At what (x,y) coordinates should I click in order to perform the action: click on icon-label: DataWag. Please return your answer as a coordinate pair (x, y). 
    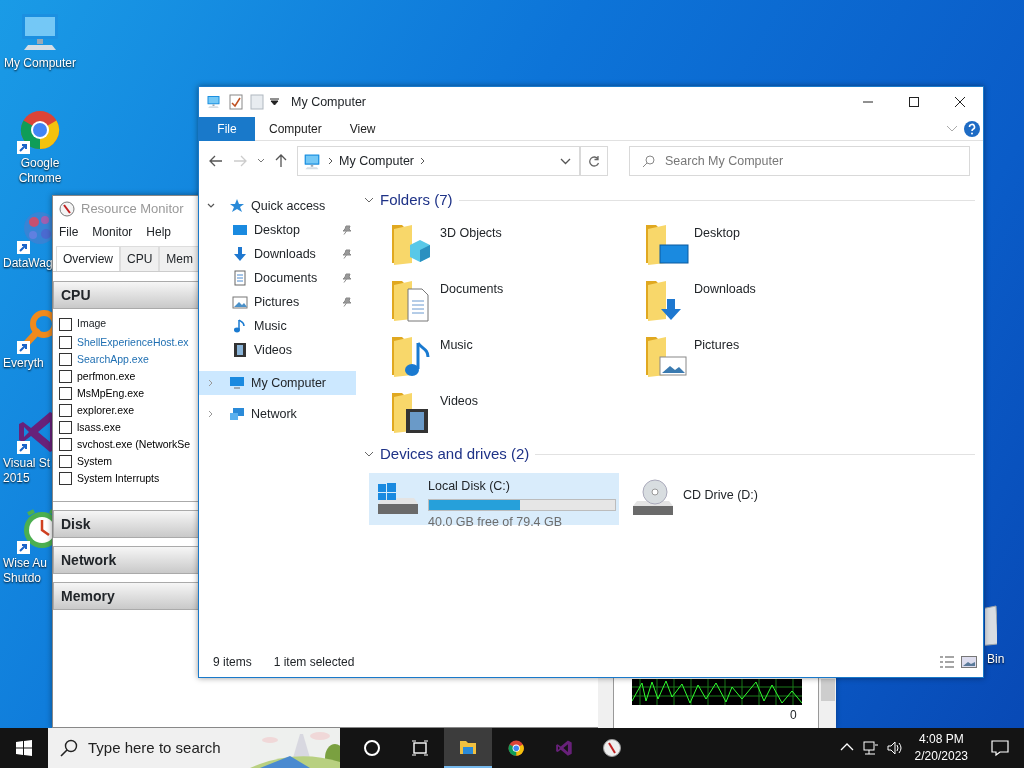
    Looking at the image, I should click on (27, 263).